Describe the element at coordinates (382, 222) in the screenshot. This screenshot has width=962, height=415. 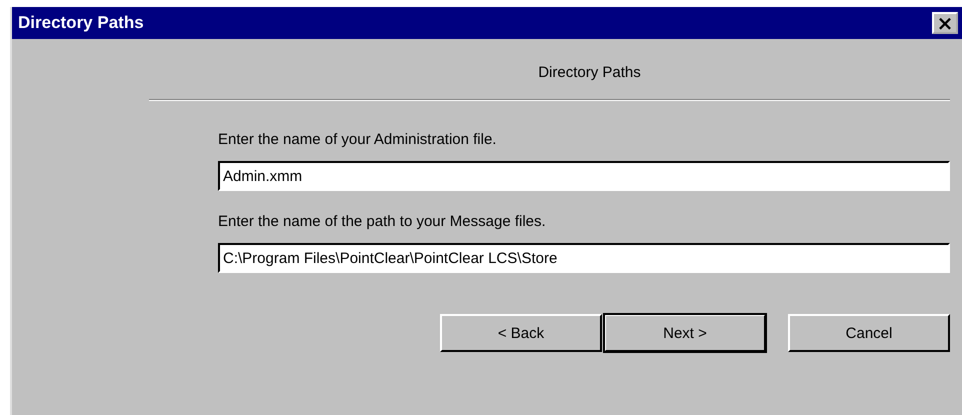
I see `field-label: Enter the name of the path to your Message files.` at that location.